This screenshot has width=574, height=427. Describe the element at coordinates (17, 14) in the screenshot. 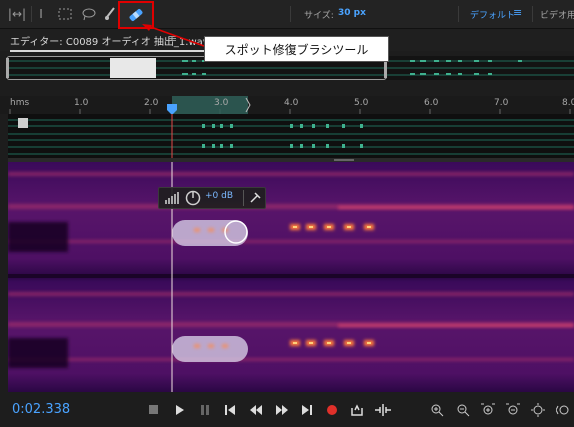

I see `time-selection-icon: |↔|` at that location.